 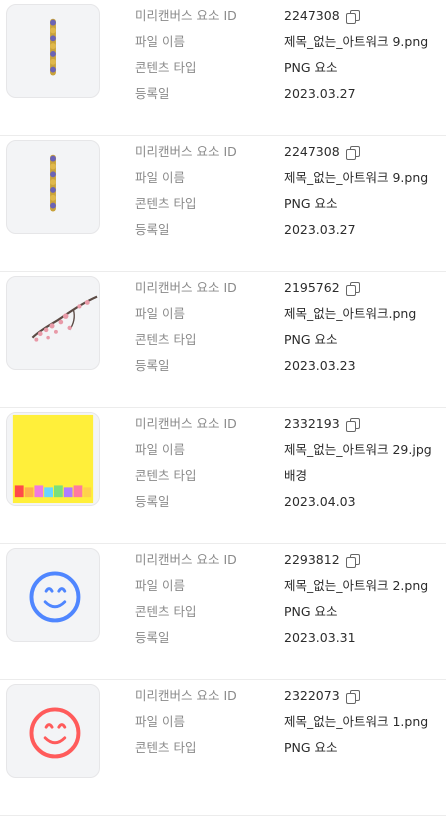 What do you see at coordinates (350, 313) in the screenshot?
I see `filename-value: 제목_없는_아트워크.png` at bounding box center [350, 313].